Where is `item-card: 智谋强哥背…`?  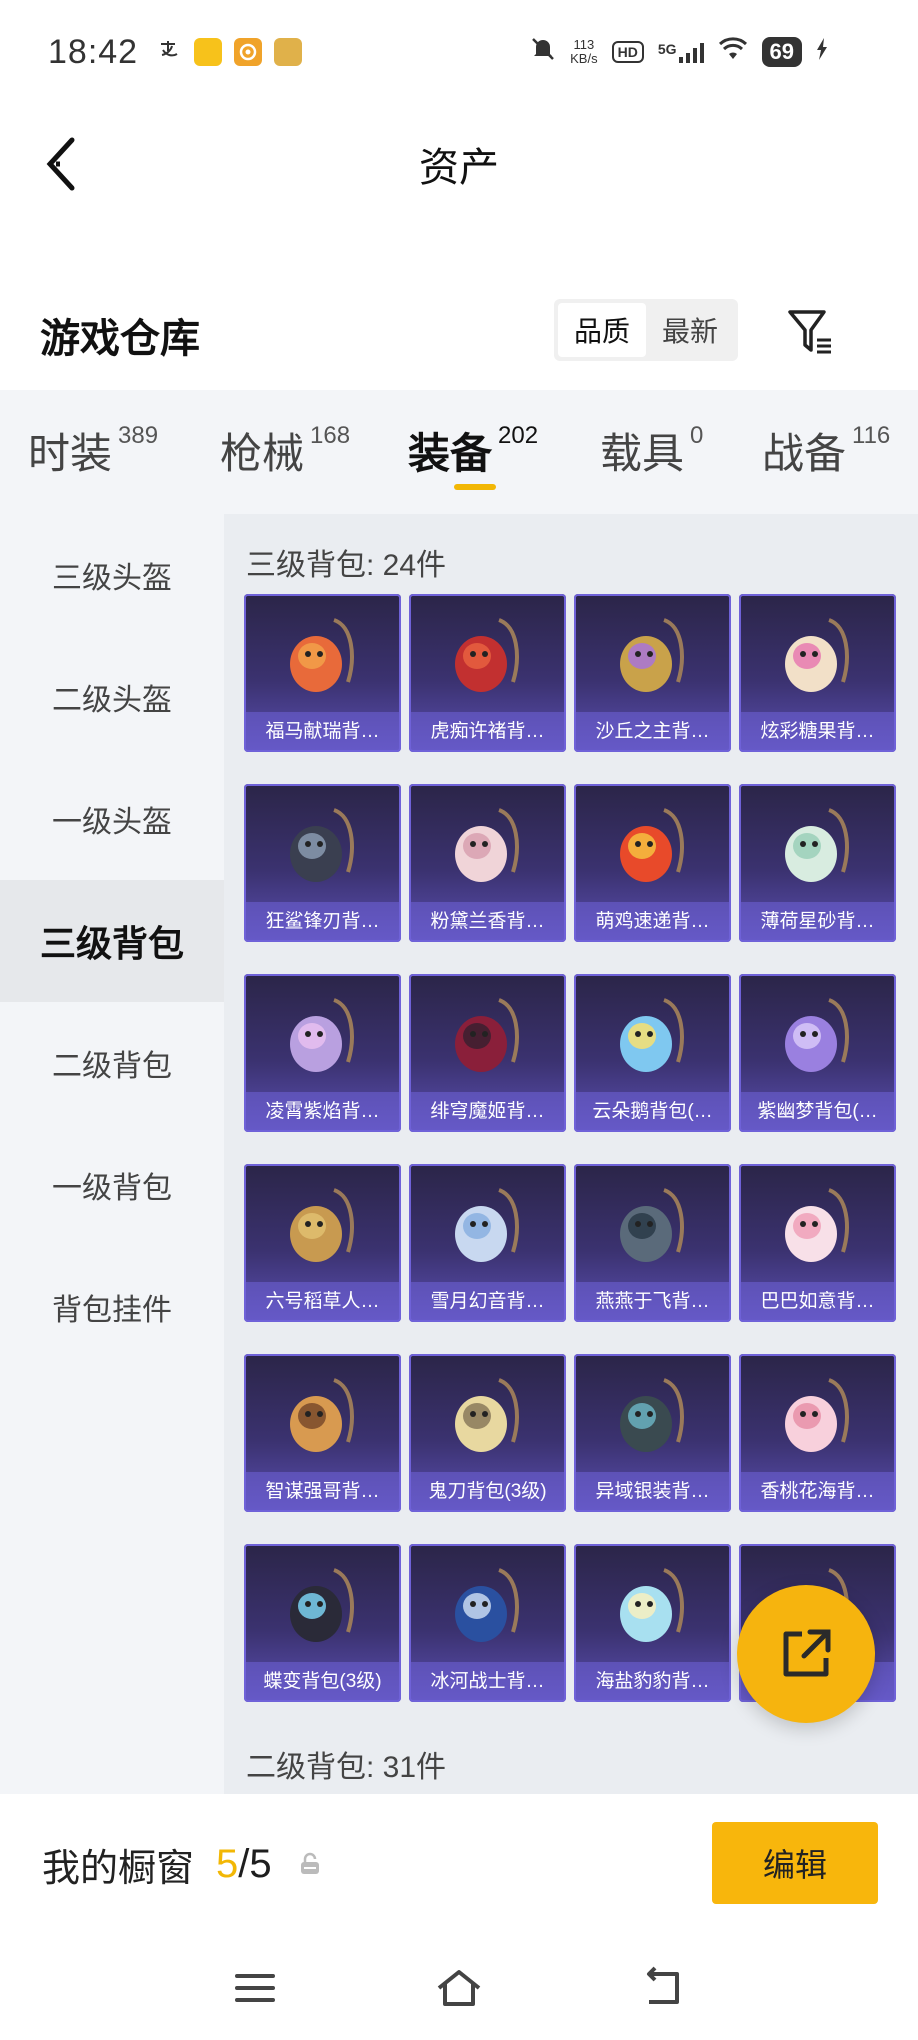
item-card: 智谋强哥背… is located at coordinates (322, 1433).